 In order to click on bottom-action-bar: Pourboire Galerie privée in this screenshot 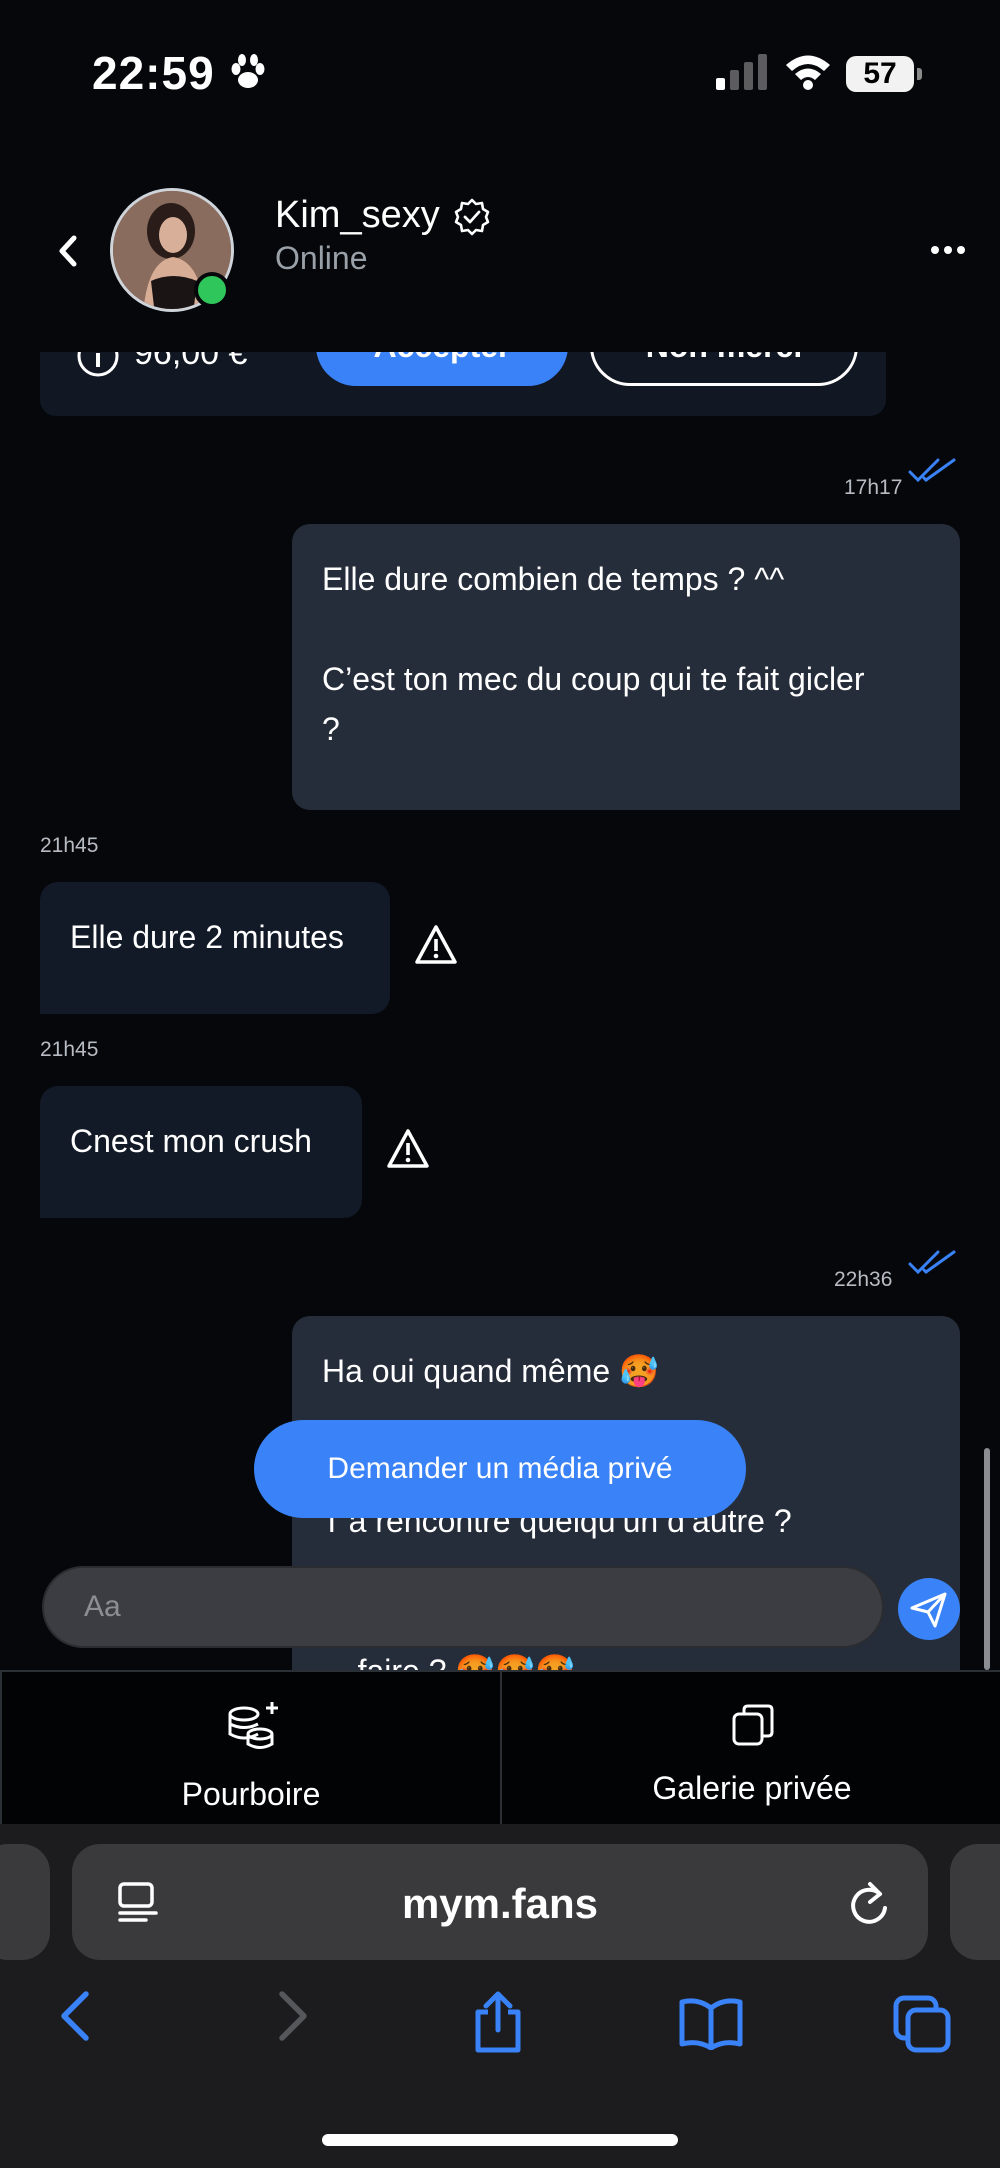, I will do `click(500, 1747)`.